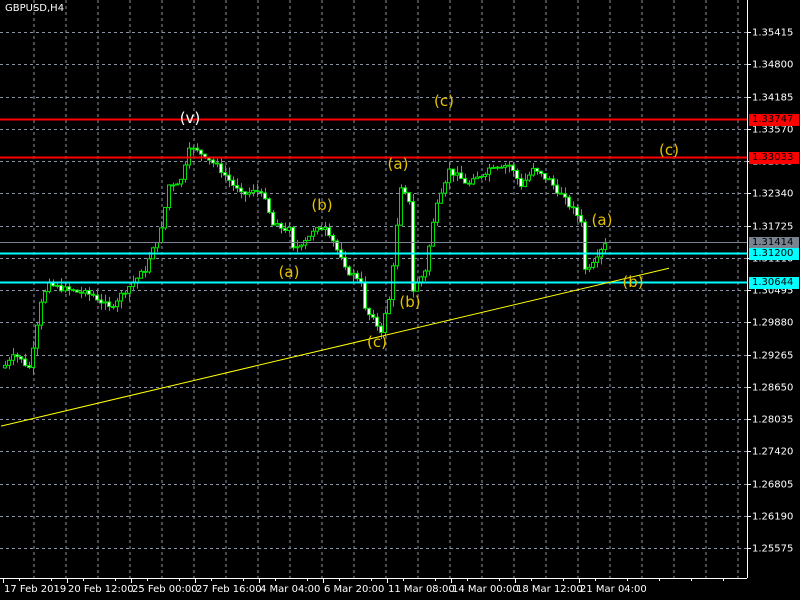 The width and height of the screenshot is (800, 600). What do you see at coordinates (773, 484) in the screenshot?
I see `price-tick-label: 1.26805` at bounding box center [773, 484].